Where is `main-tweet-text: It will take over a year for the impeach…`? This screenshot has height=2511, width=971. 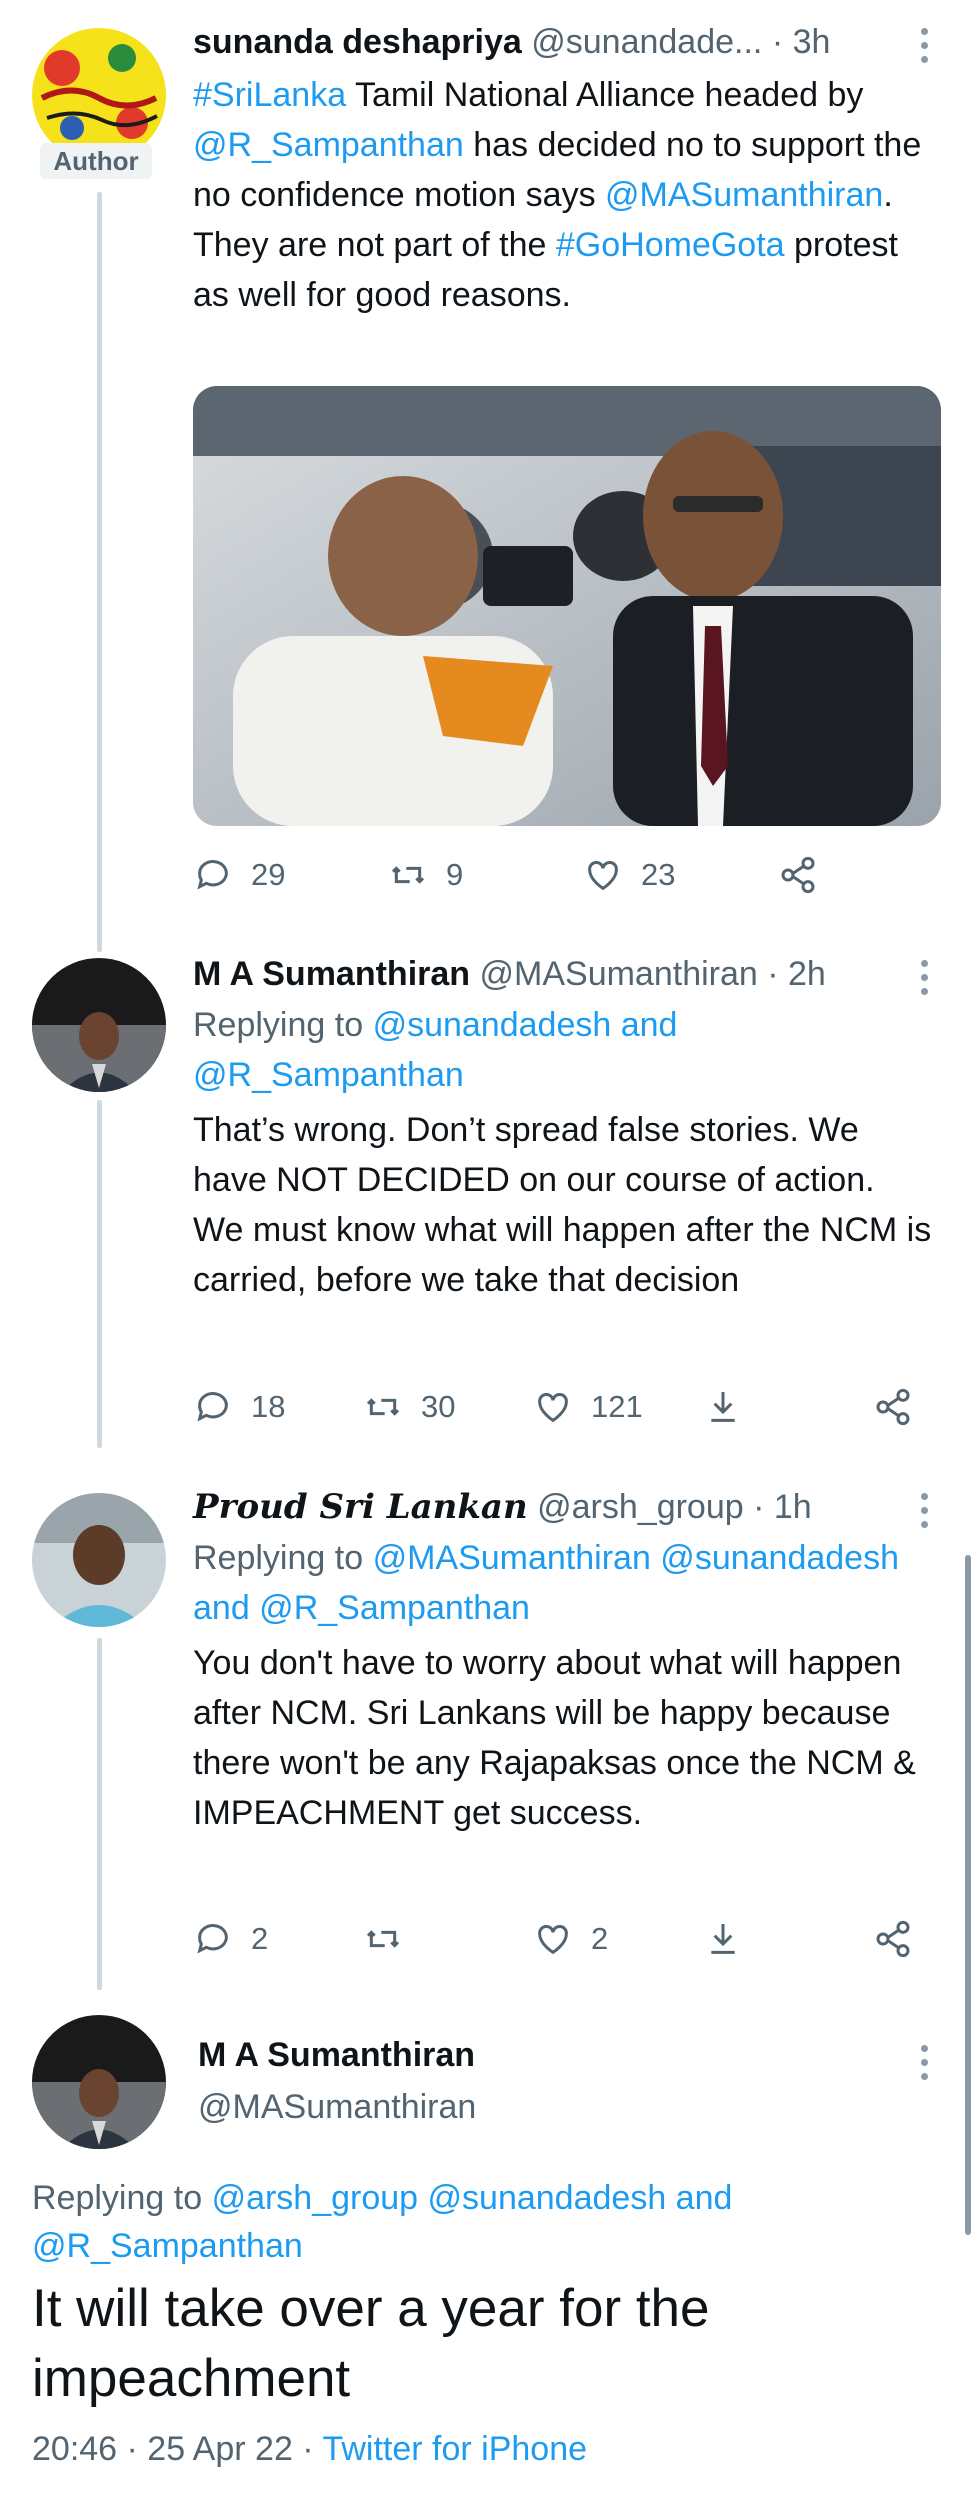 main-tweet-text: It will take over a year for the impeach… is located at coordinates (371, 2343).